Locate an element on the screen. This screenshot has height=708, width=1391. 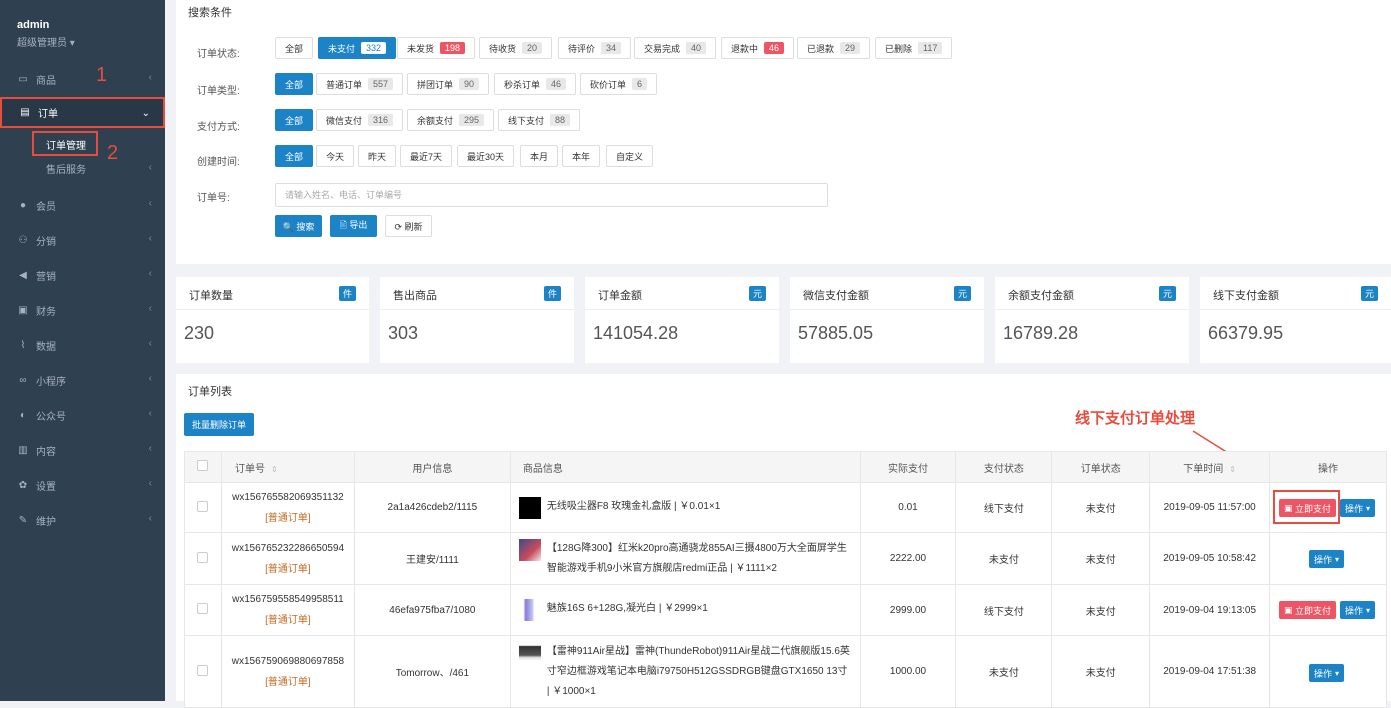
unit-badge: 元 is located at coordinates (962, 293).